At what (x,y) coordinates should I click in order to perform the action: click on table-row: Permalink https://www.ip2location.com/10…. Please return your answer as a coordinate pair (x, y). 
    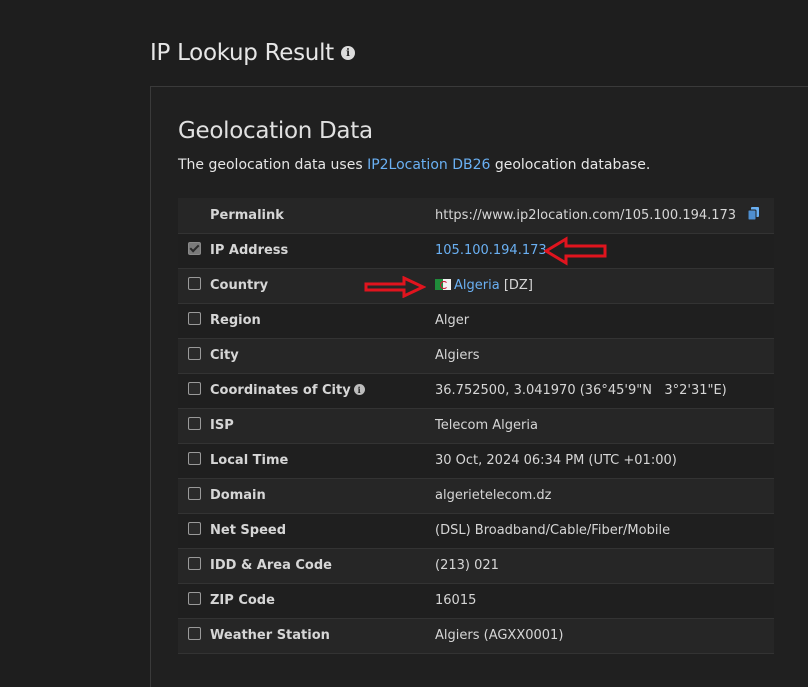
    Looking at the image, I should click on (476, 215).